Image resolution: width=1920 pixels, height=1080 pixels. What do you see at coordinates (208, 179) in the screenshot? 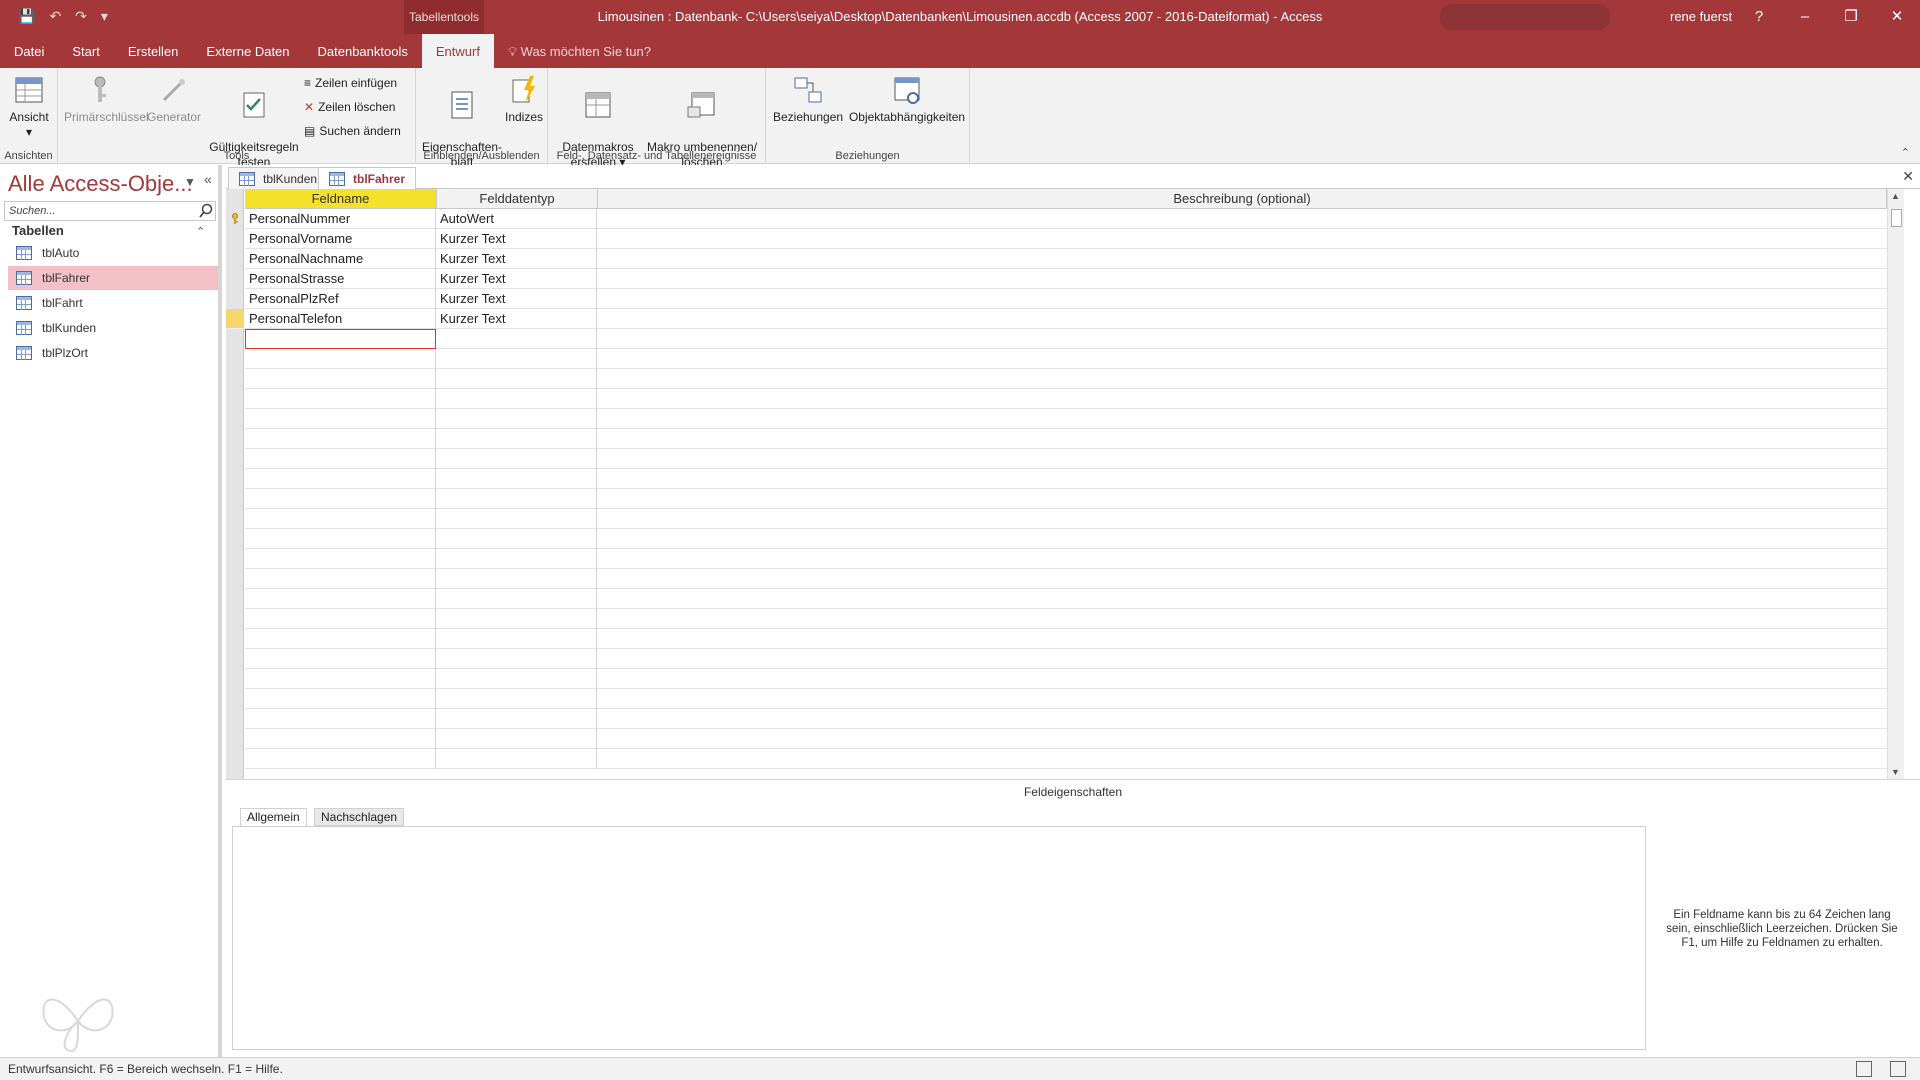
I see `shutter-bar-close-icon: «` at bounding box center [208, 179].